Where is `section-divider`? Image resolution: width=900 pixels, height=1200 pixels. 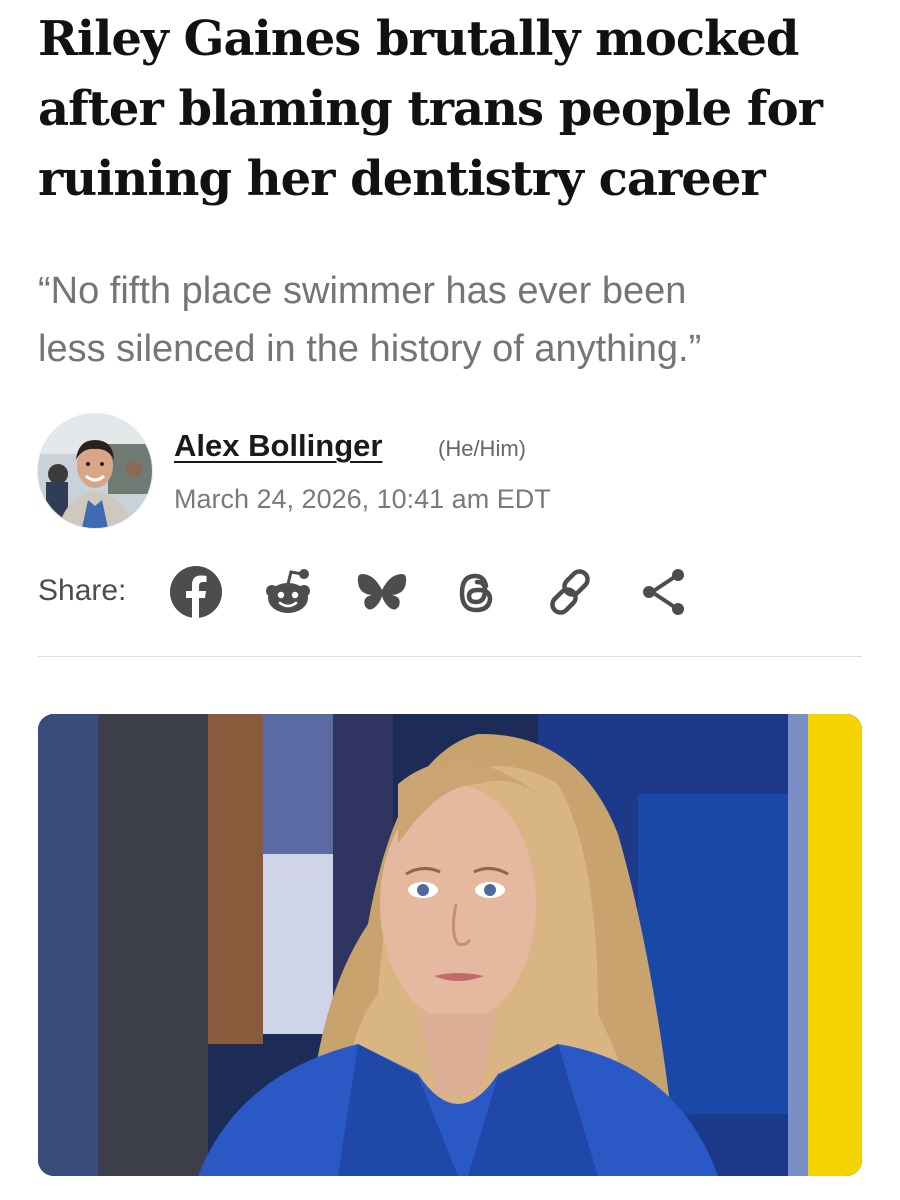
section-divider is located at coordinates (450, 656).